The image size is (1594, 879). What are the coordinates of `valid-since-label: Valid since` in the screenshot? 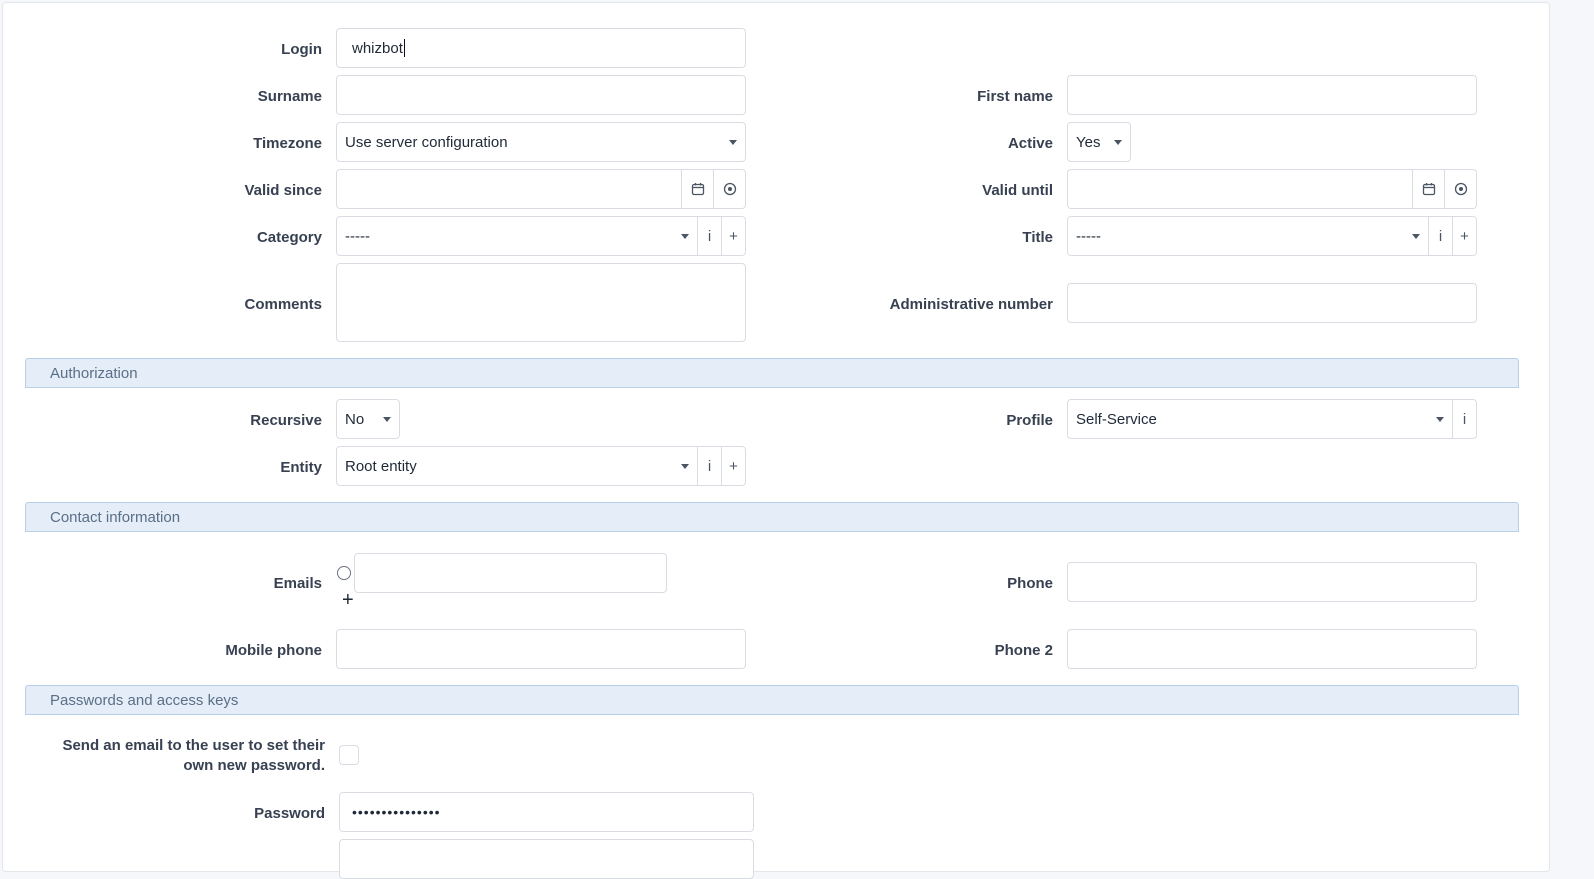 It's located at (283, 190).